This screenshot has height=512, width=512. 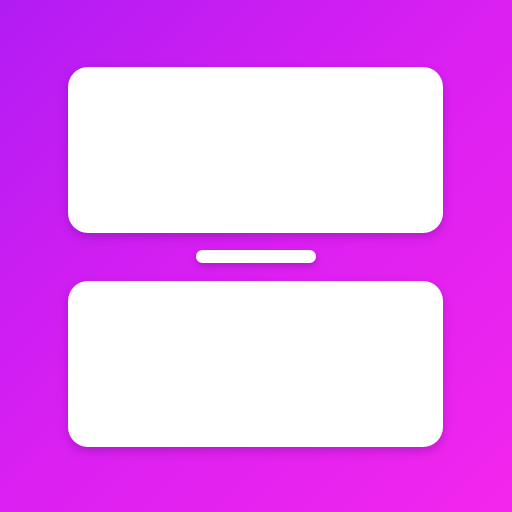 I want to click on divider-bar, so click(x=256, y=256).